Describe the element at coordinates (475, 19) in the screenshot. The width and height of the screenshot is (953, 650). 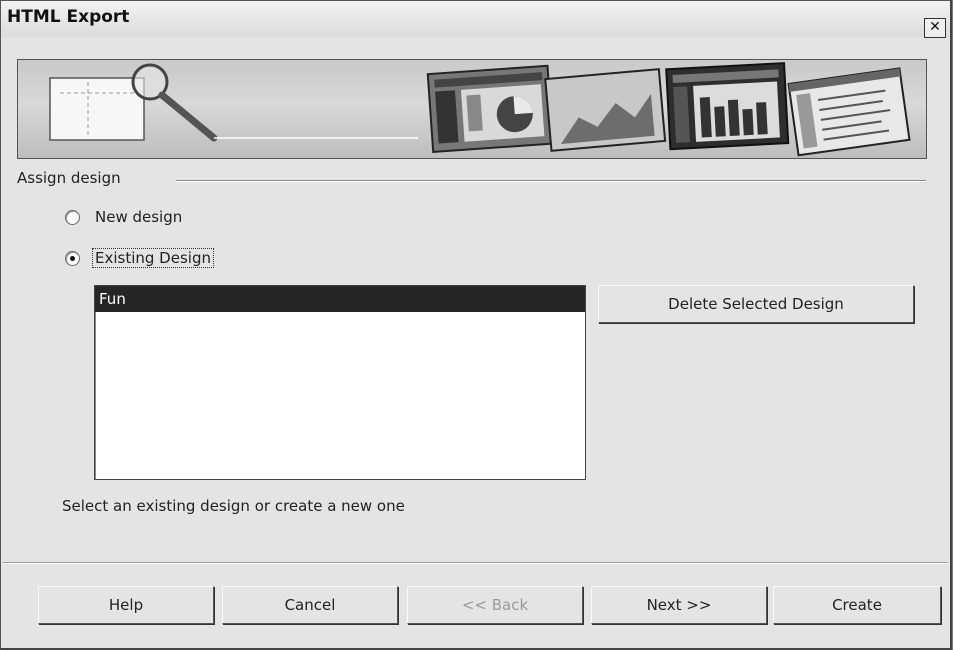
I see `title-bar: HTML Export ✕` at that location.